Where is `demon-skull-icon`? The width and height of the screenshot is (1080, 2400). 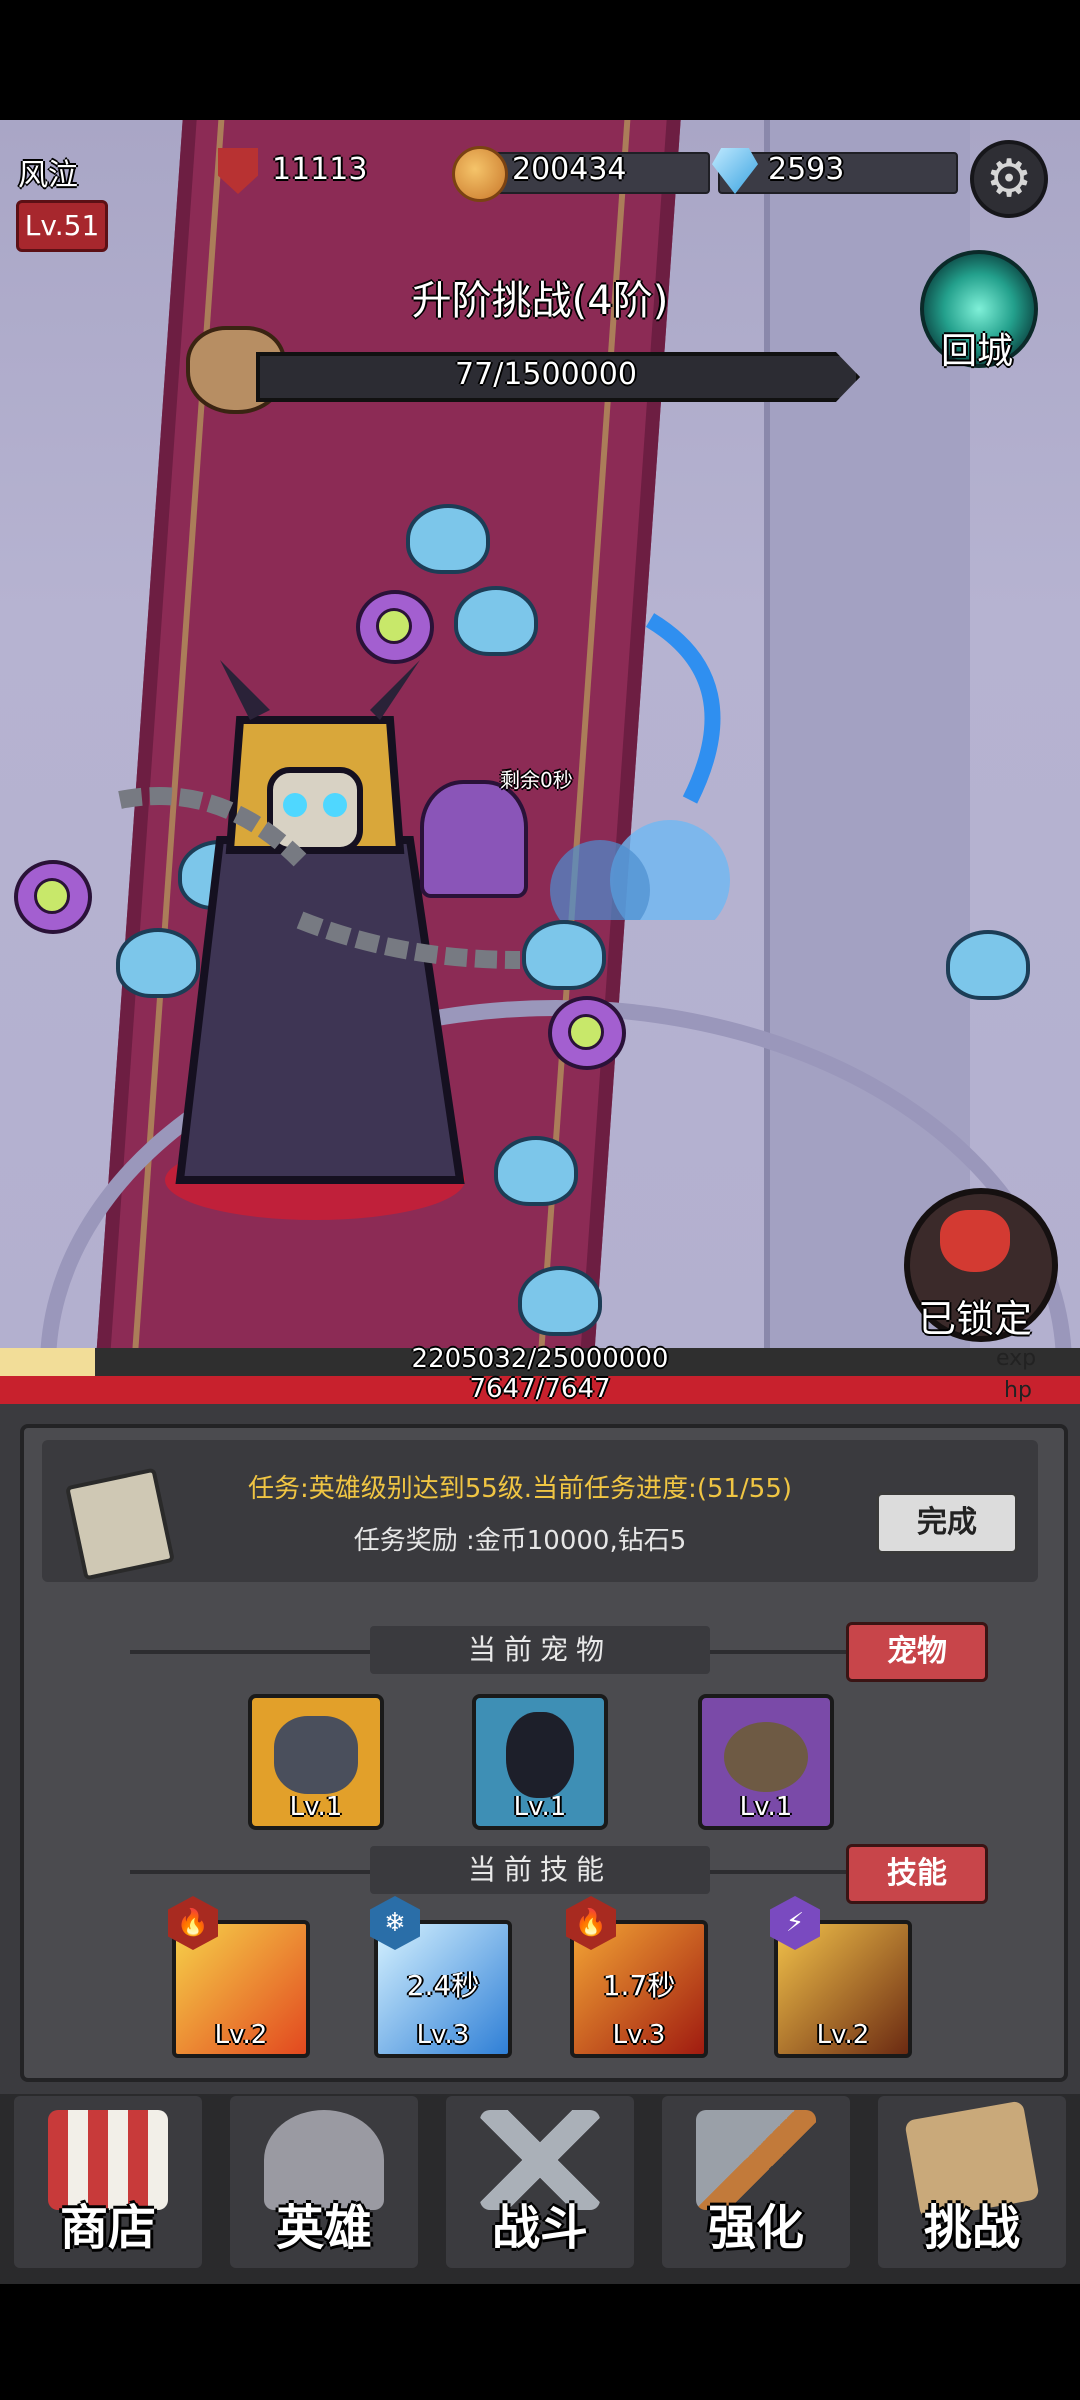 demon-skull-icon is located at coordinates (975, 1241).